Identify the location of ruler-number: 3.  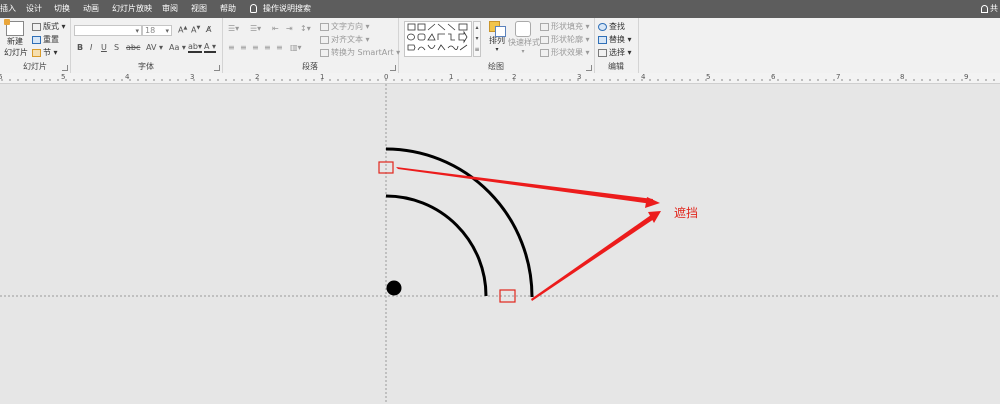
(192, 77).